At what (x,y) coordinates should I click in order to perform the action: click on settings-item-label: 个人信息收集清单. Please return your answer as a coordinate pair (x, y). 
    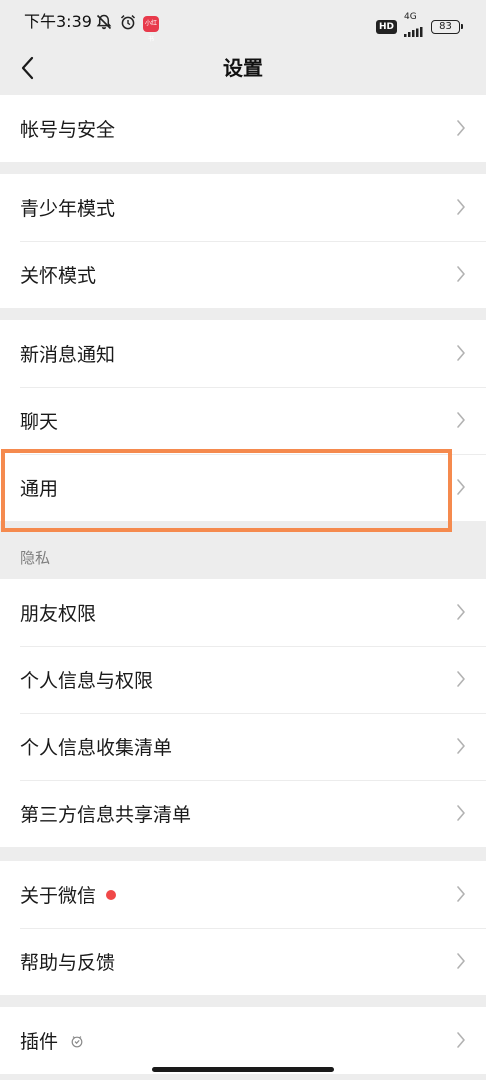
    Looking at the image, I should click on (96, 748).